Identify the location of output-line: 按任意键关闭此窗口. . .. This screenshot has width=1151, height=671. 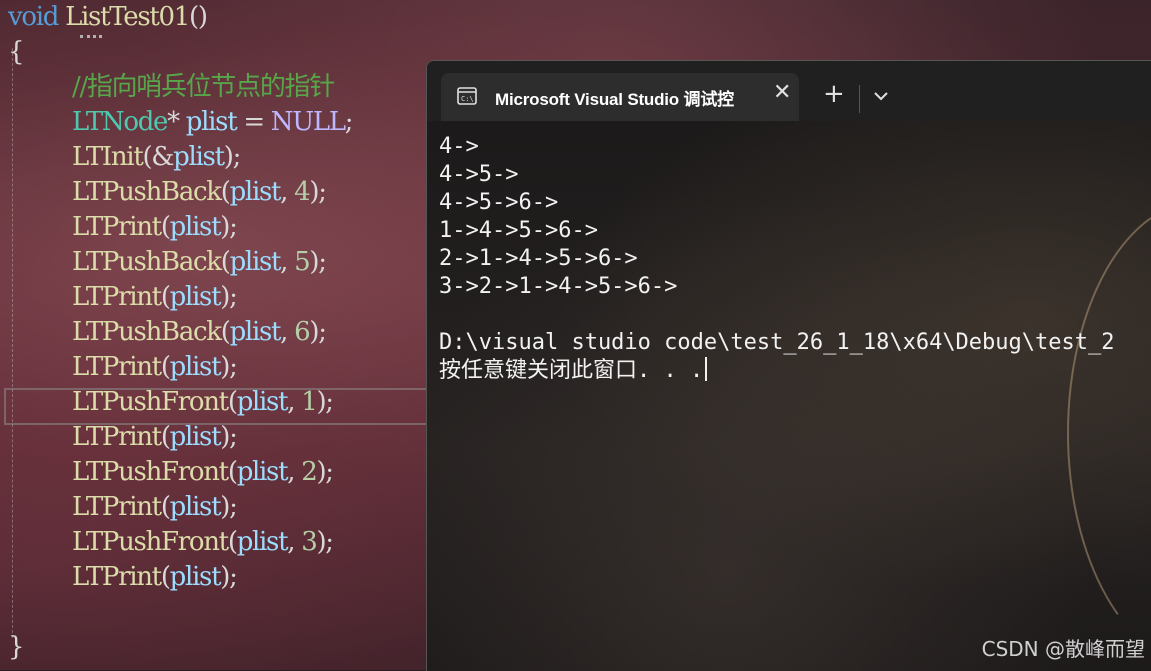
(777, 371).